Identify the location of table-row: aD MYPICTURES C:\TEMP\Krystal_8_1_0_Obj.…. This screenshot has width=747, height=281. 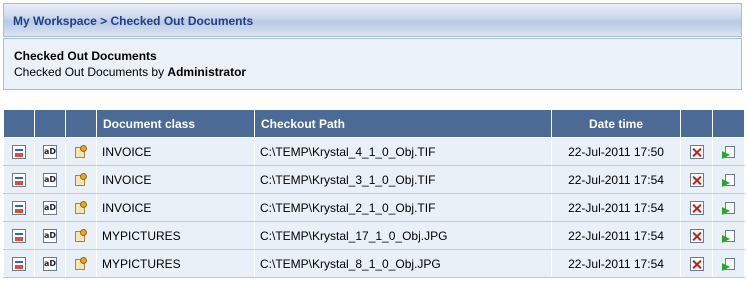
(374, 263).